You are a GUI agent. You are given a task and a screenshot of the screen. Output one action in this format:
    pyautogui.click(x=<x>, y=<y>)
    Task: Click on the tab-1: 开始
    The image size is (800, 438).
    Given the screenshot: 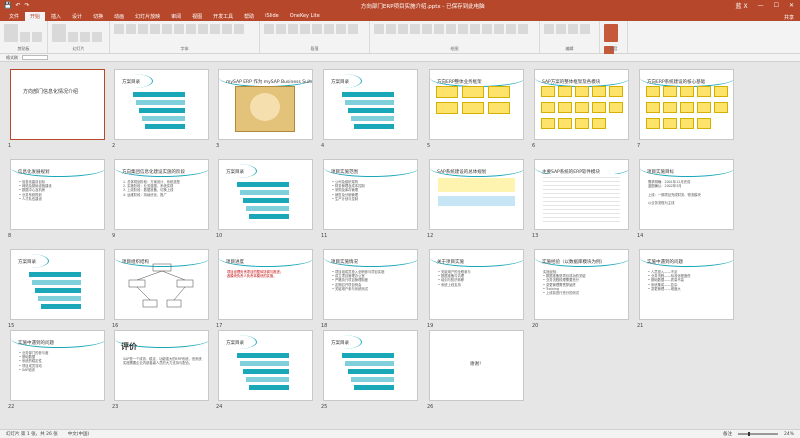 What is the action you would take?
    pyautogui.click(x=35, y=16)
    